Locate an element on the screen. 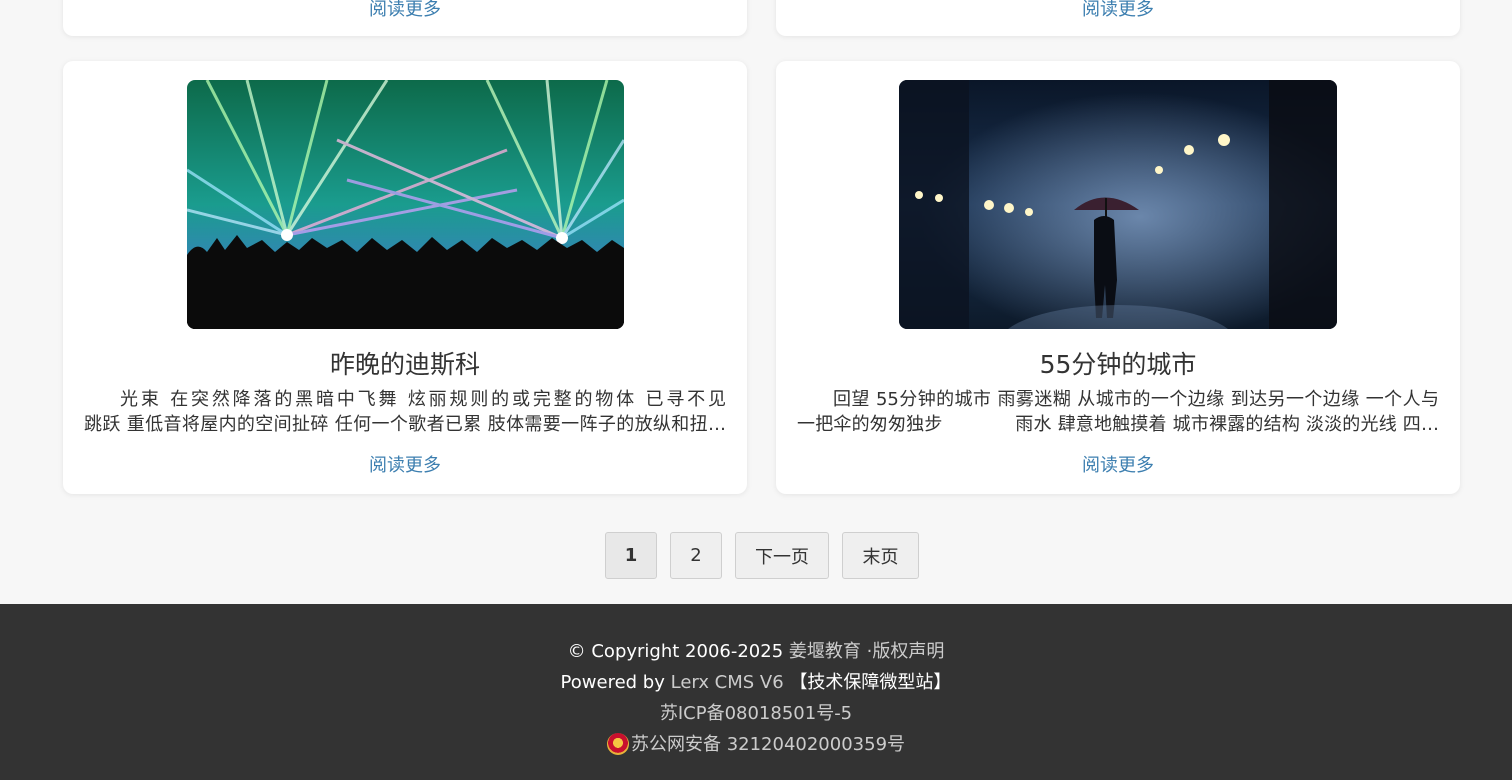  icp-link: 苏ICP备08018501号-5 is located at coordinates (756, 712).